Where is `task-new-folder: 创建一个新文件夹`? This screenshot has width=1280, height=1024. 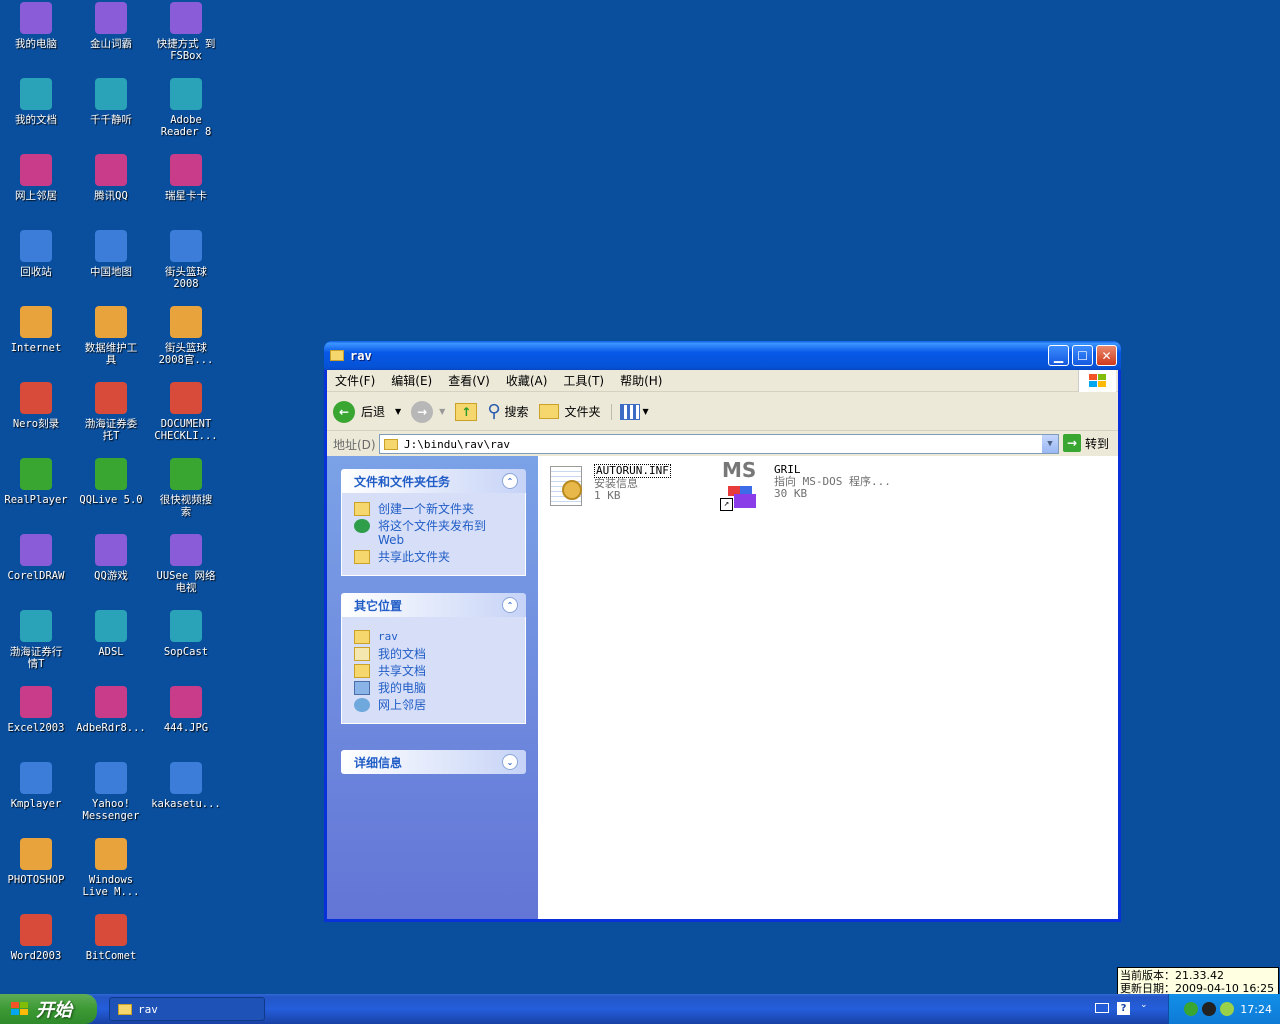
task-new-folder: 创建一个新文件夹 is located at coordinates (439, 509).